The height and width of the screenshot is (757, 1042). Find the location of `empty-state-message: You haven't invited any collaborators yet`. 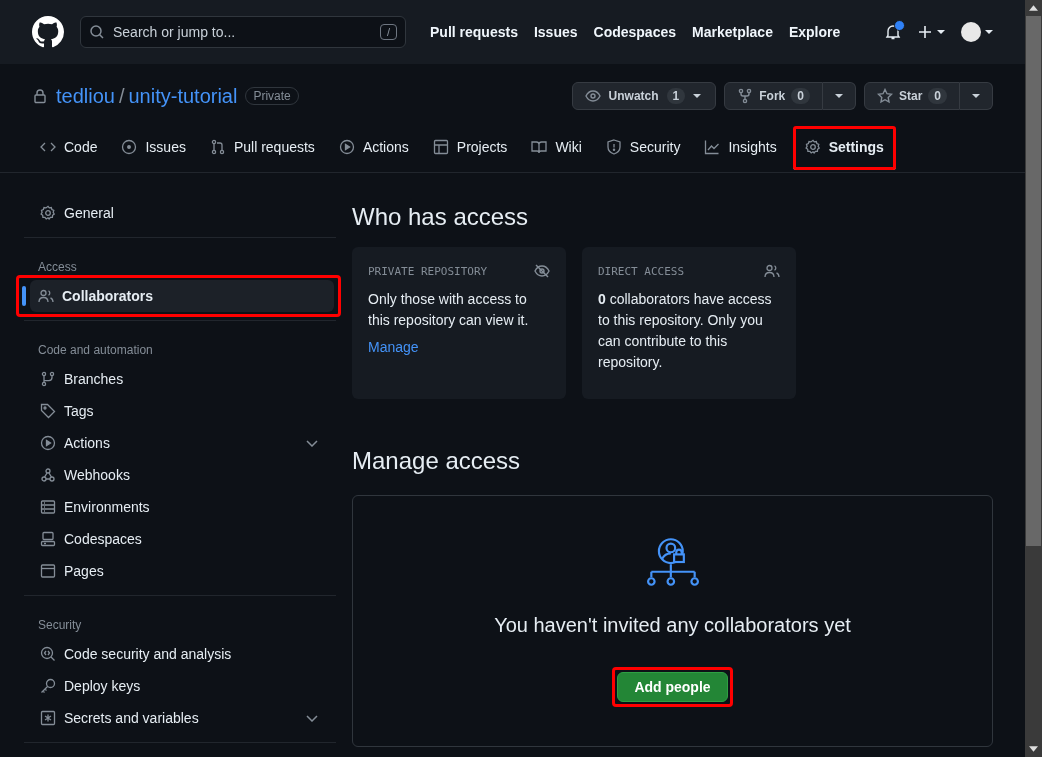

empty-state-message: You haven't invited any collaborators yet is located at coordinates (672, 625).